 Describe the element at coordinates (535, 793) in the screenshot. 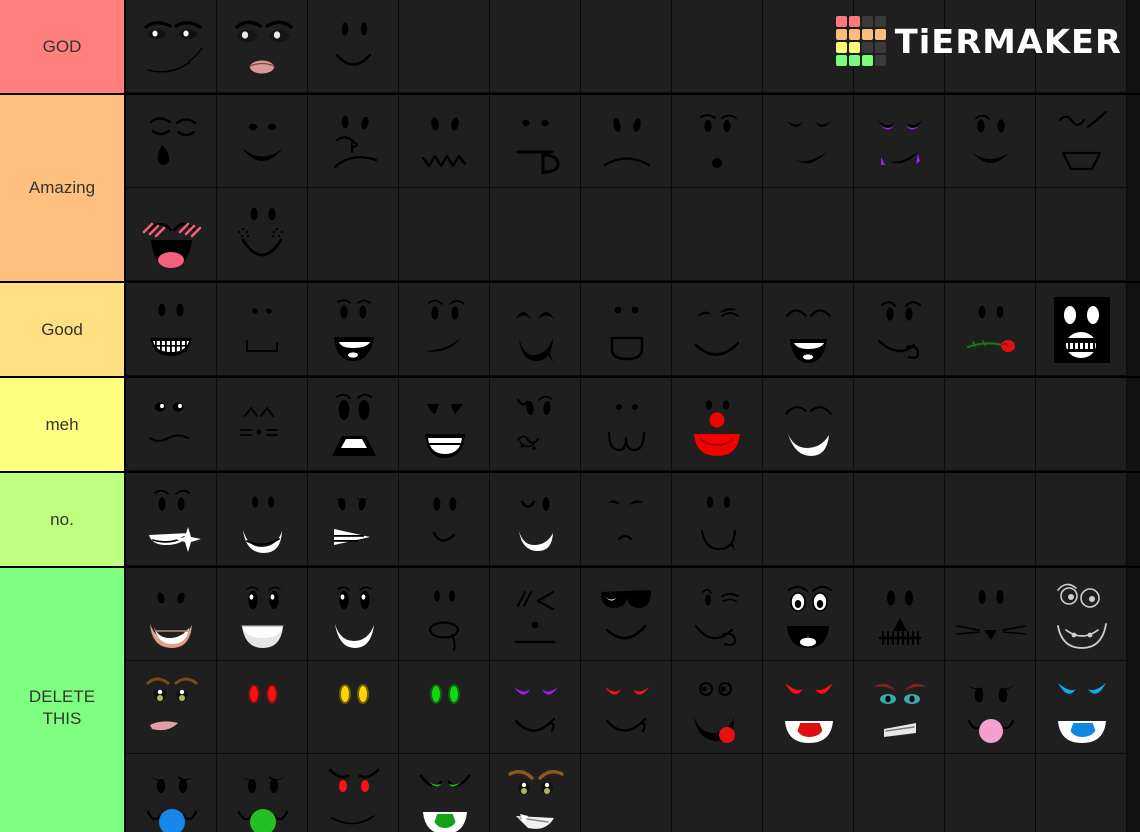

I see `tier-item-brown-brows-olive-eyes-fang-smirk-face` at that location.